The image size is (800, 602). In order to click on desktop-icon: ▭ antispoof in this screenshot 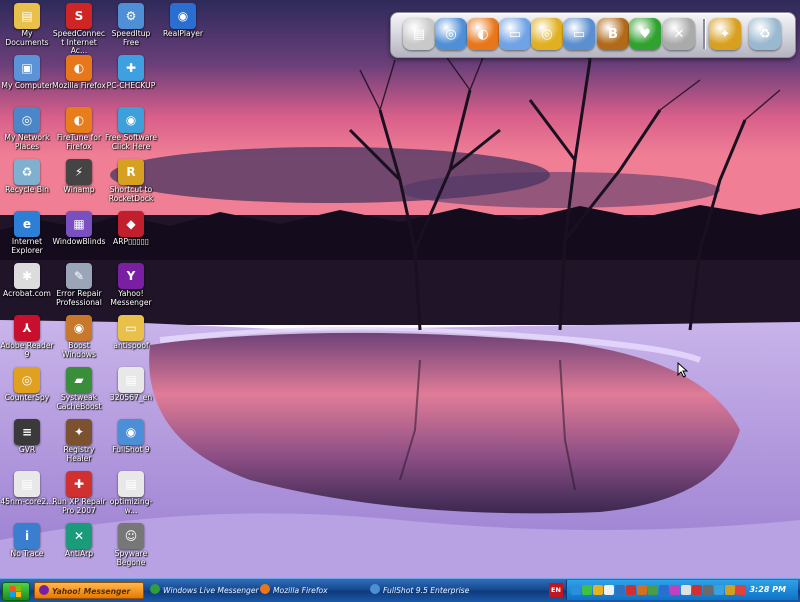, I will do `click(131, 333)`.